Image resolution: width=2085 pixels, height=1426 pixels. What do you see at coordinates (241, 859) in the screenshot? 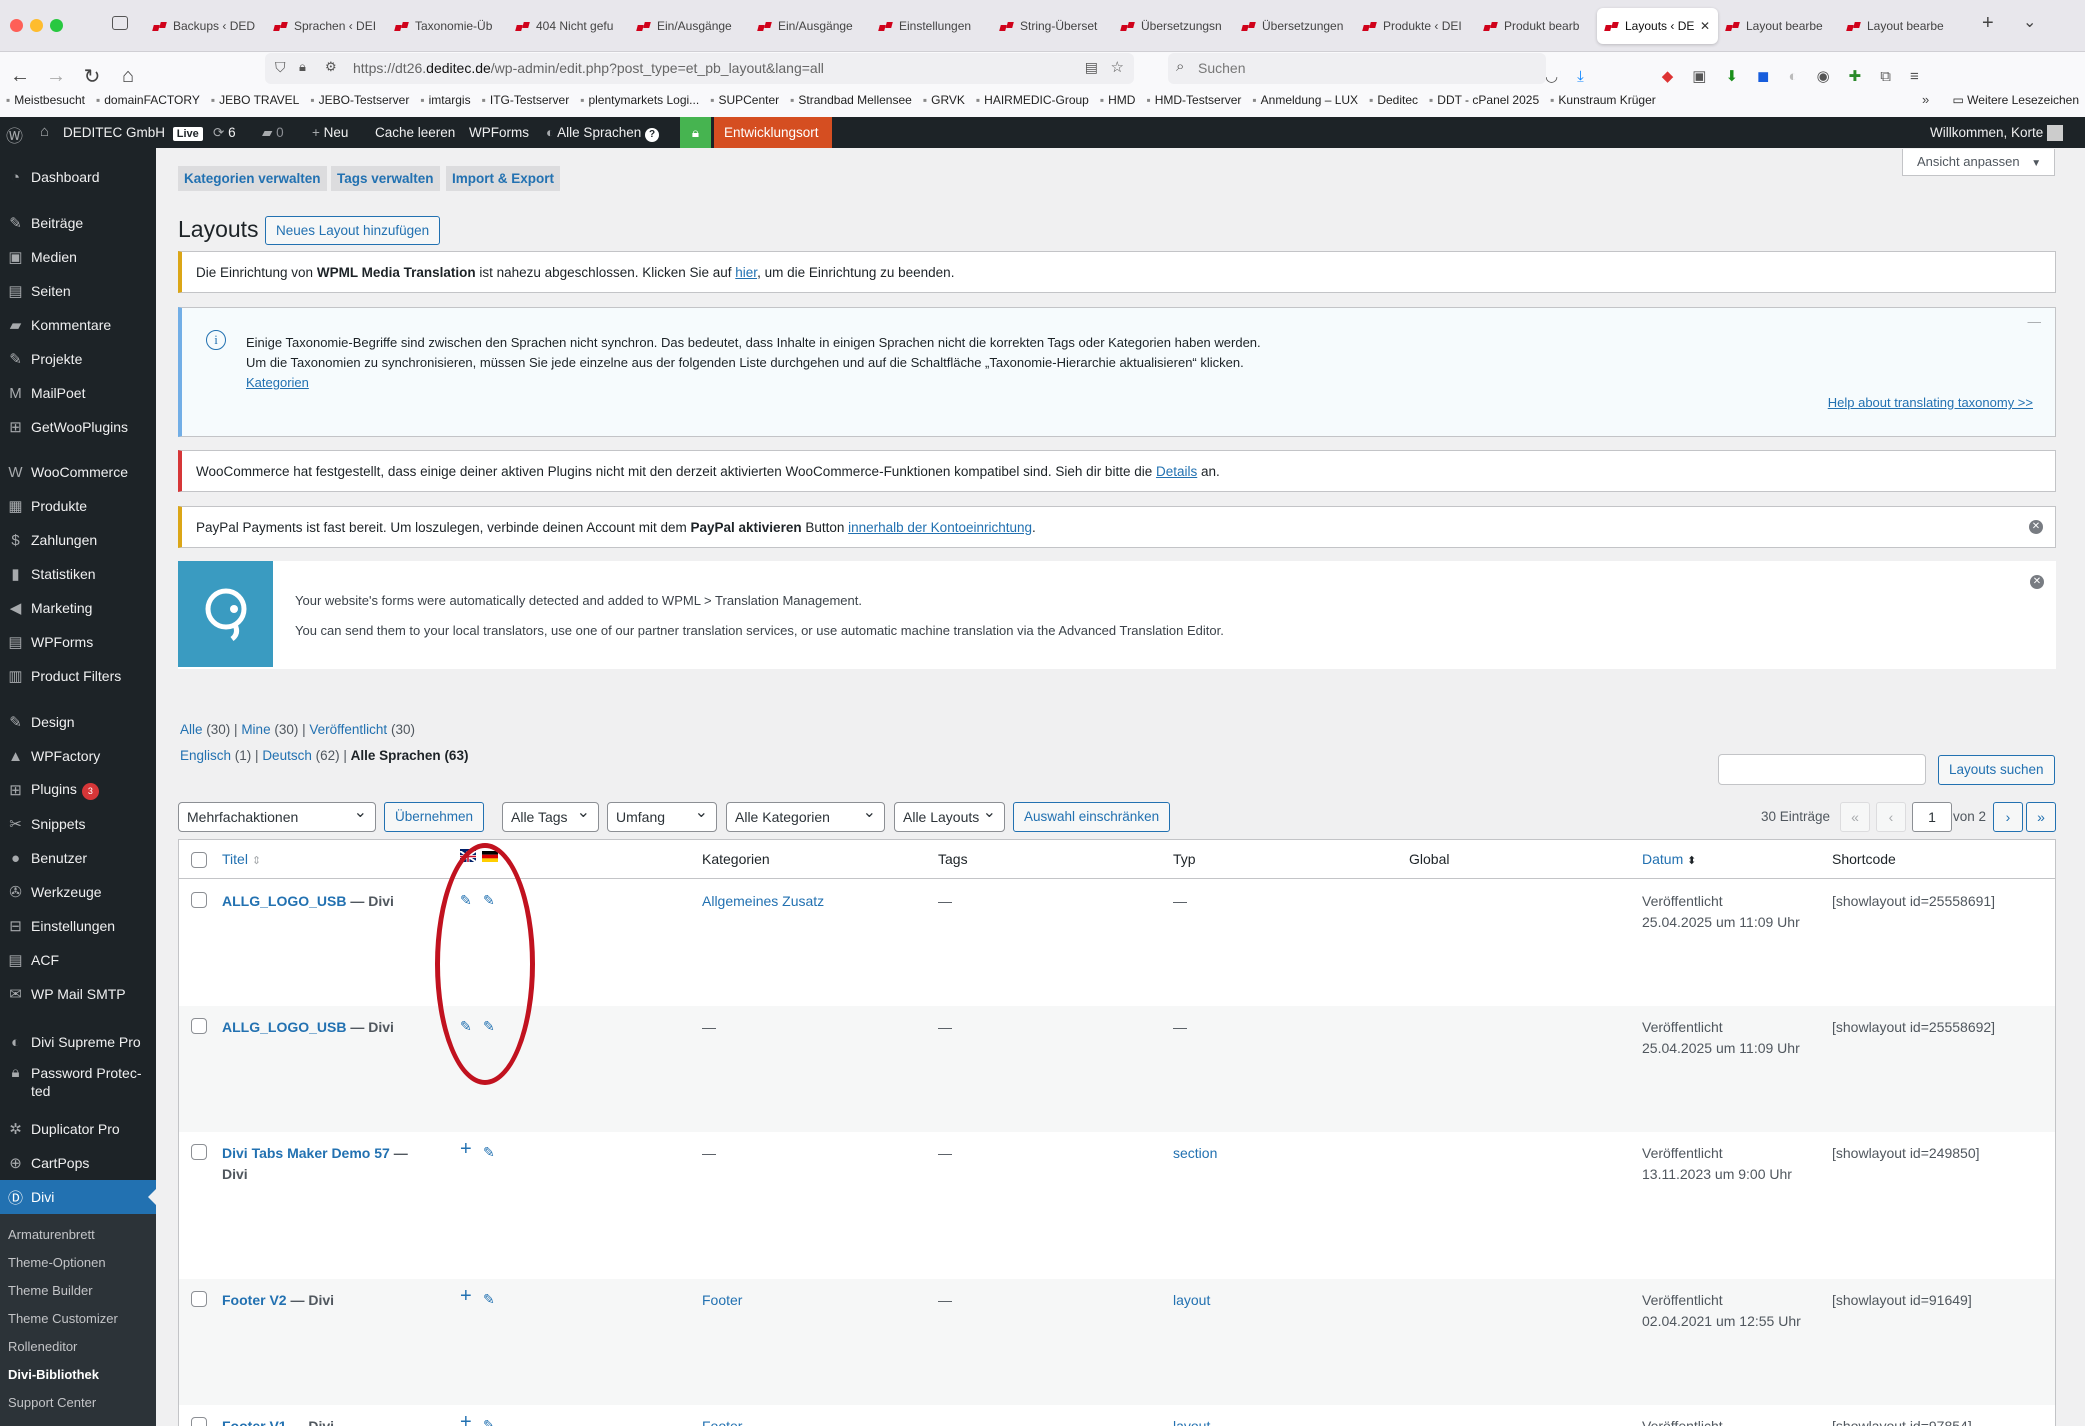
I see `column-title: Titel ⇕` at bounding box center [241, 859].